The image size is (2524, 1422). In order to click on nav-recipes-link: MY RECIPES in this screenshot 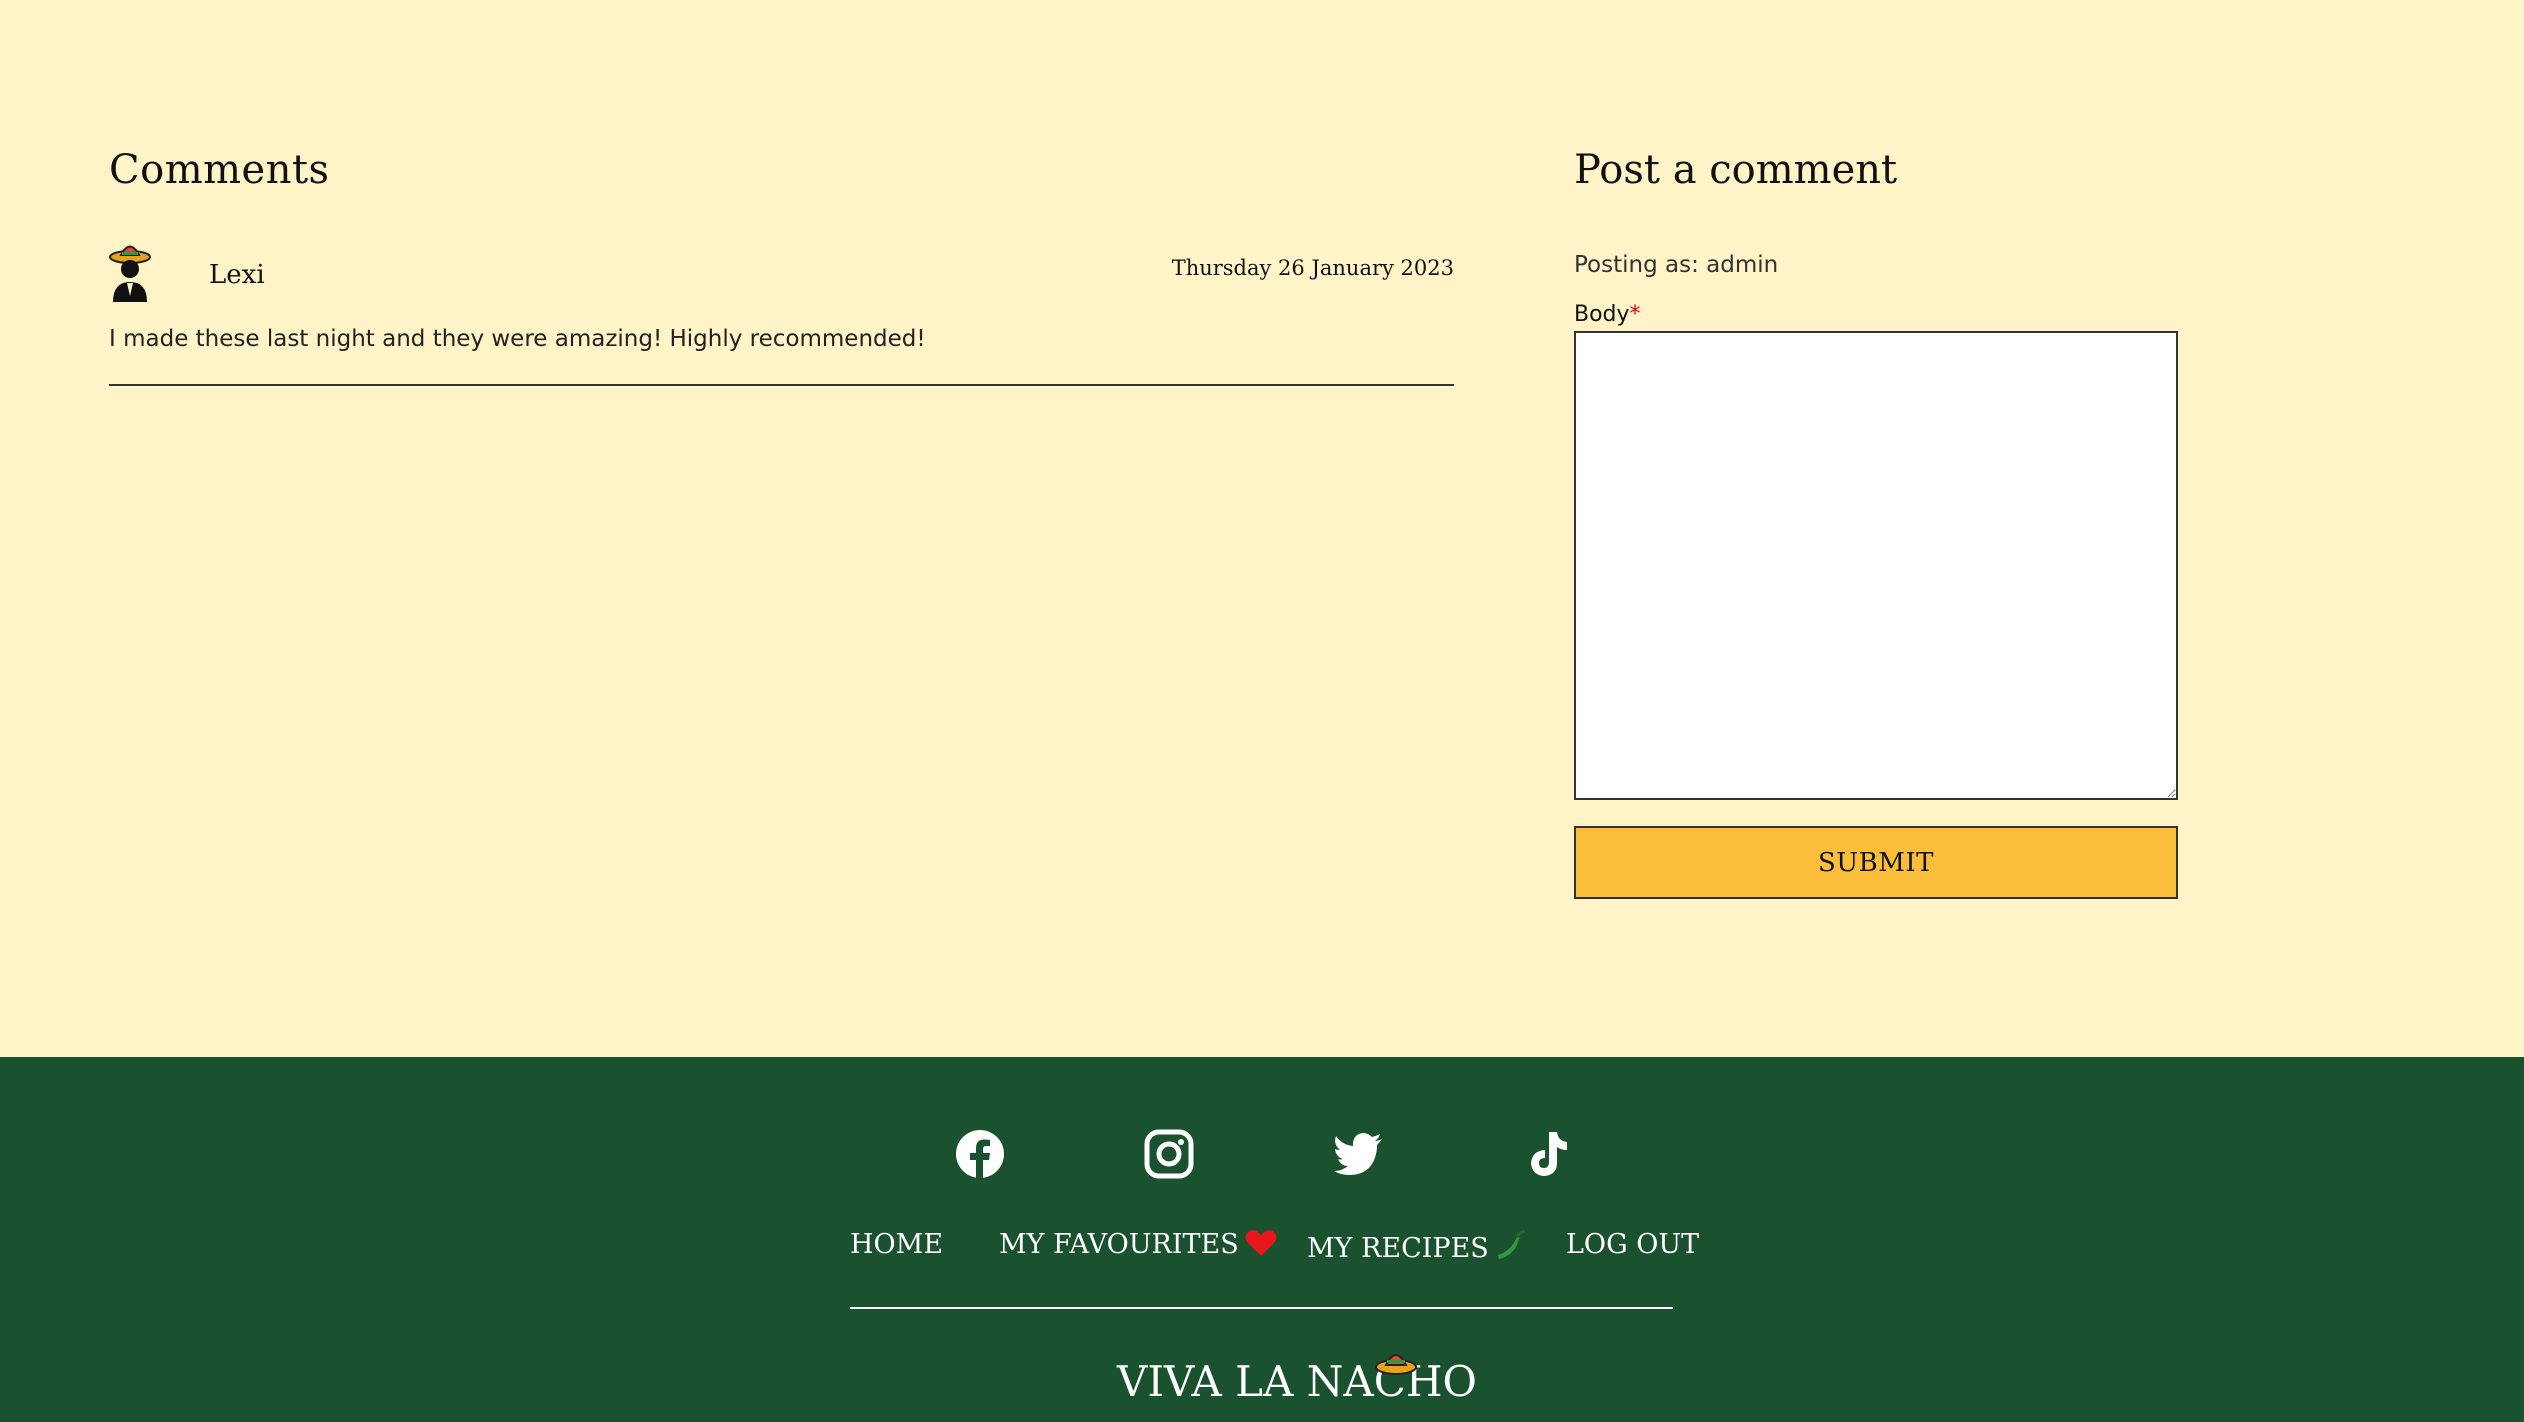, I will do `click(1417, 1246)`.